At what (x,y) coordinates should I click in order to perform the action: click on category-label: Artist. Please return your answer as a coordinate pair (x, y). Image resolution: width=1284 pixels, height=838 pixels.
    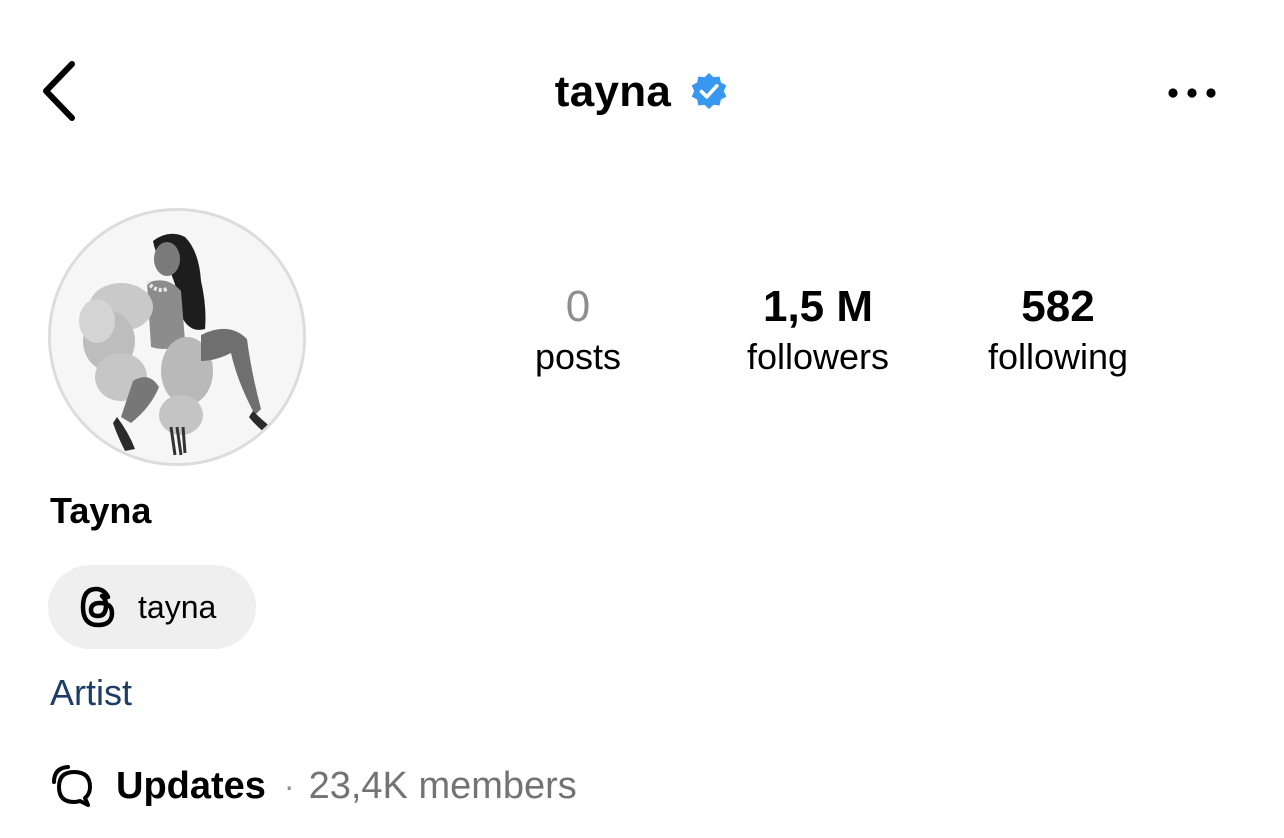
    Looking at the image, I should click on (91, 692).